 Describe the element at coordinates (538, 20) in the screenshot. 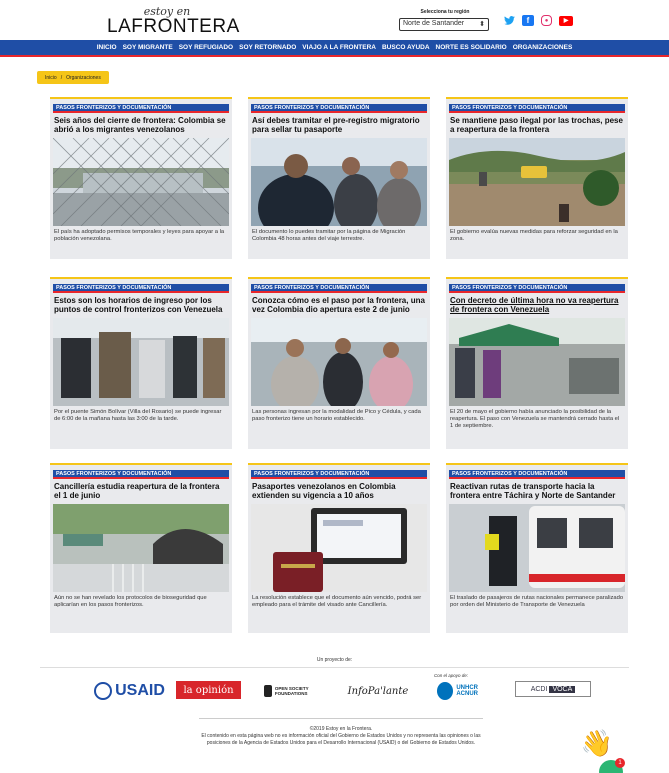

I see `social-links: f ● ▶` at that location.